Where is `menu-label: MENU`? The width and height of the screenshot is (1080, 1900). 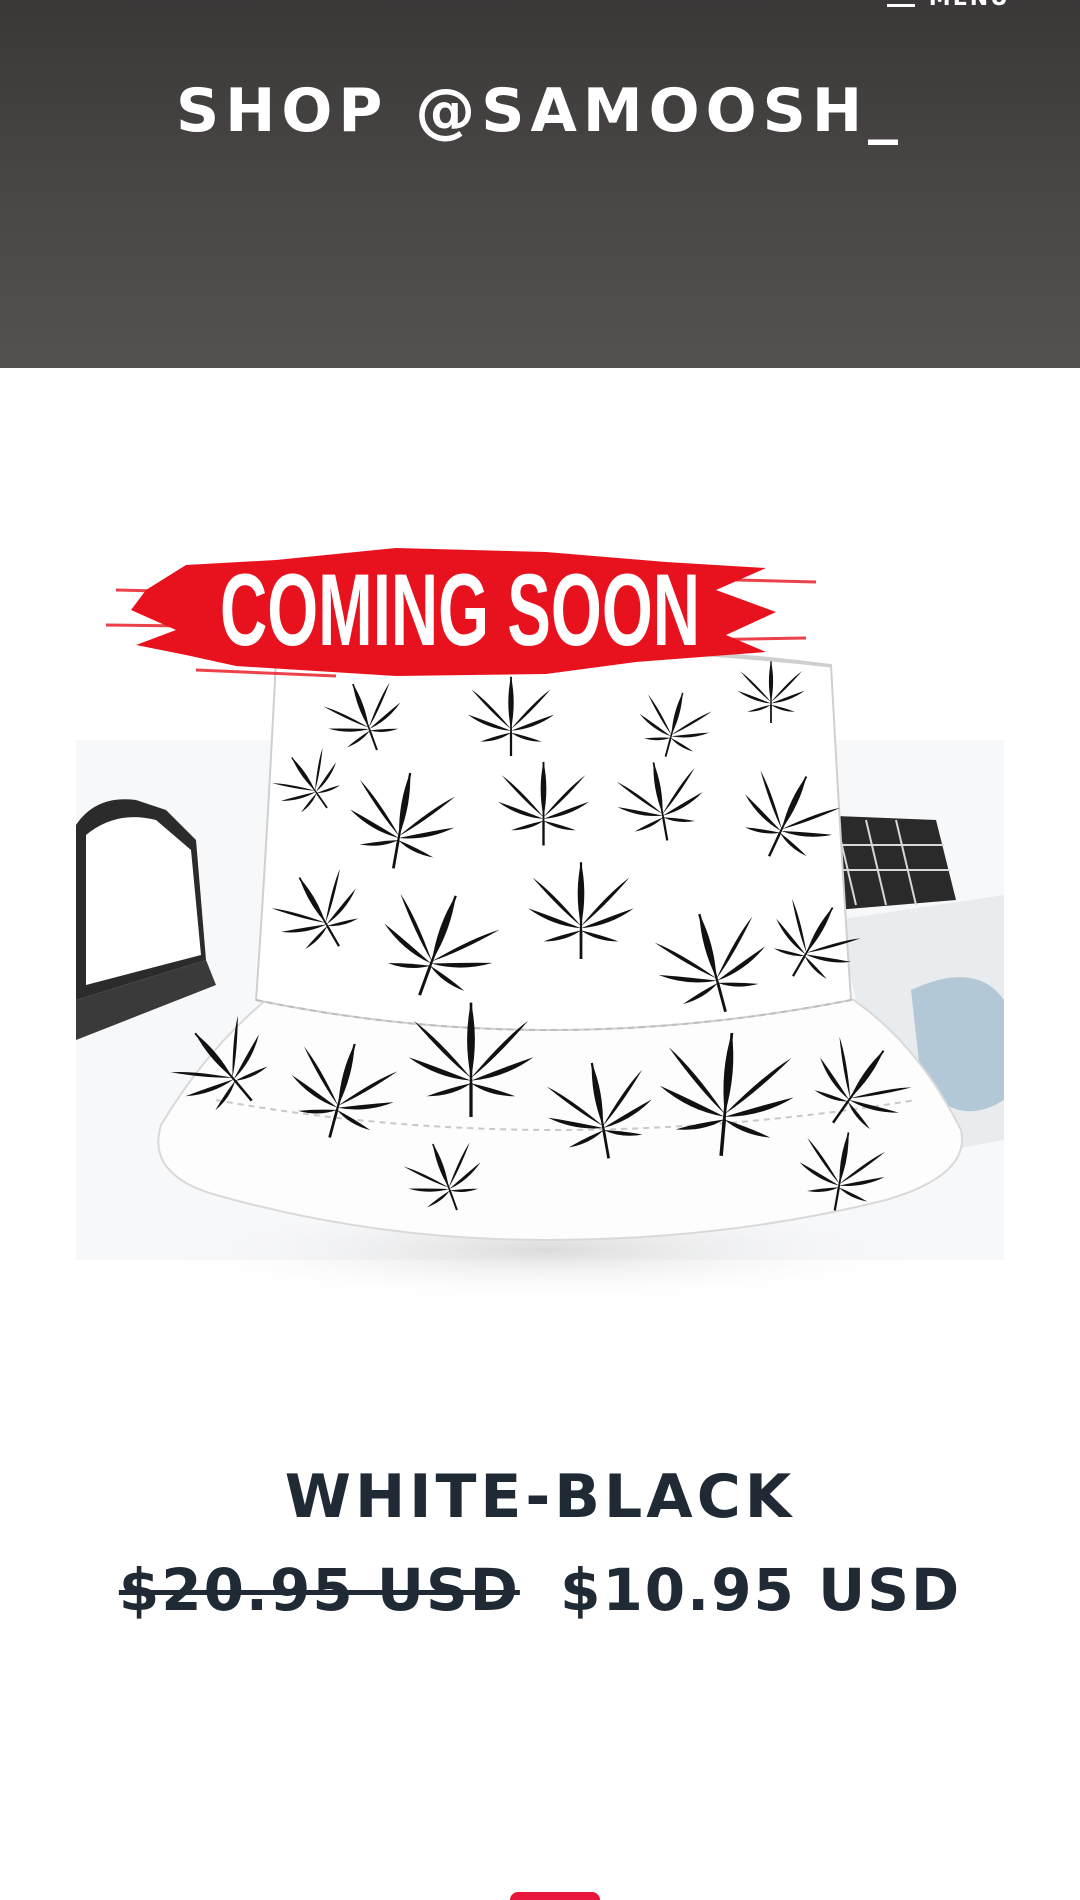
menu-label: MENU is located at coordinates (969, 5).